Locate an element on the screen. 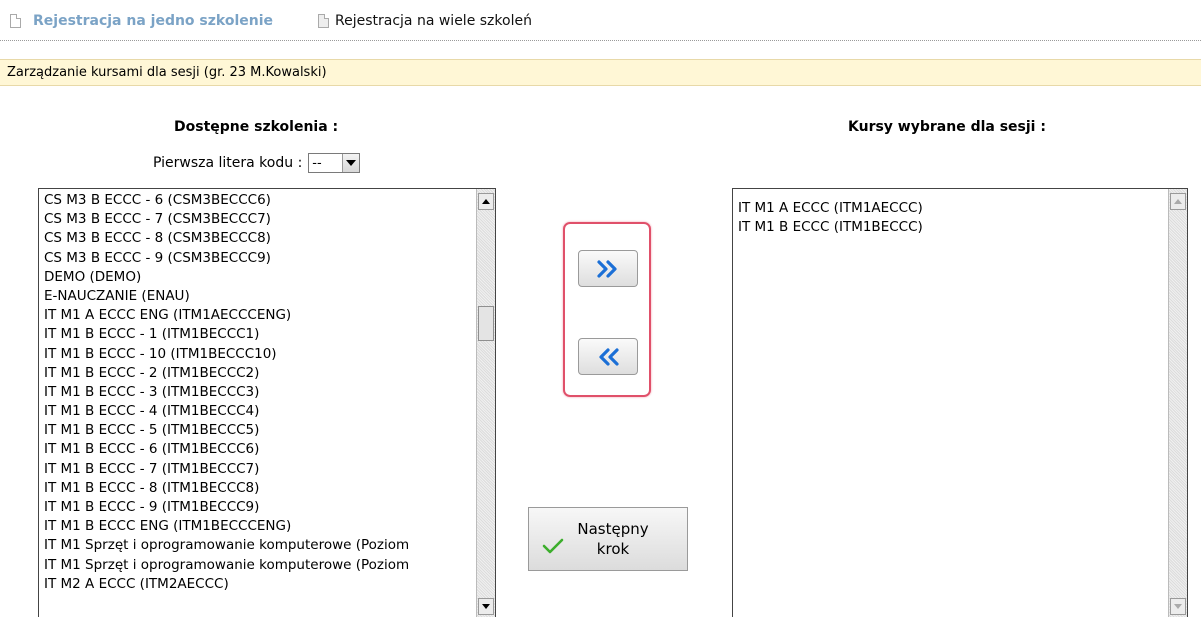  dropdown-arrow-icon is located at coordinates (351, 163).